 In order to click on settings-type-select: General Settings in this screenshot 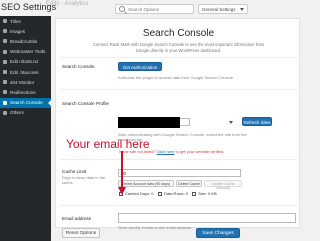, I will do `click(223, 9)`.